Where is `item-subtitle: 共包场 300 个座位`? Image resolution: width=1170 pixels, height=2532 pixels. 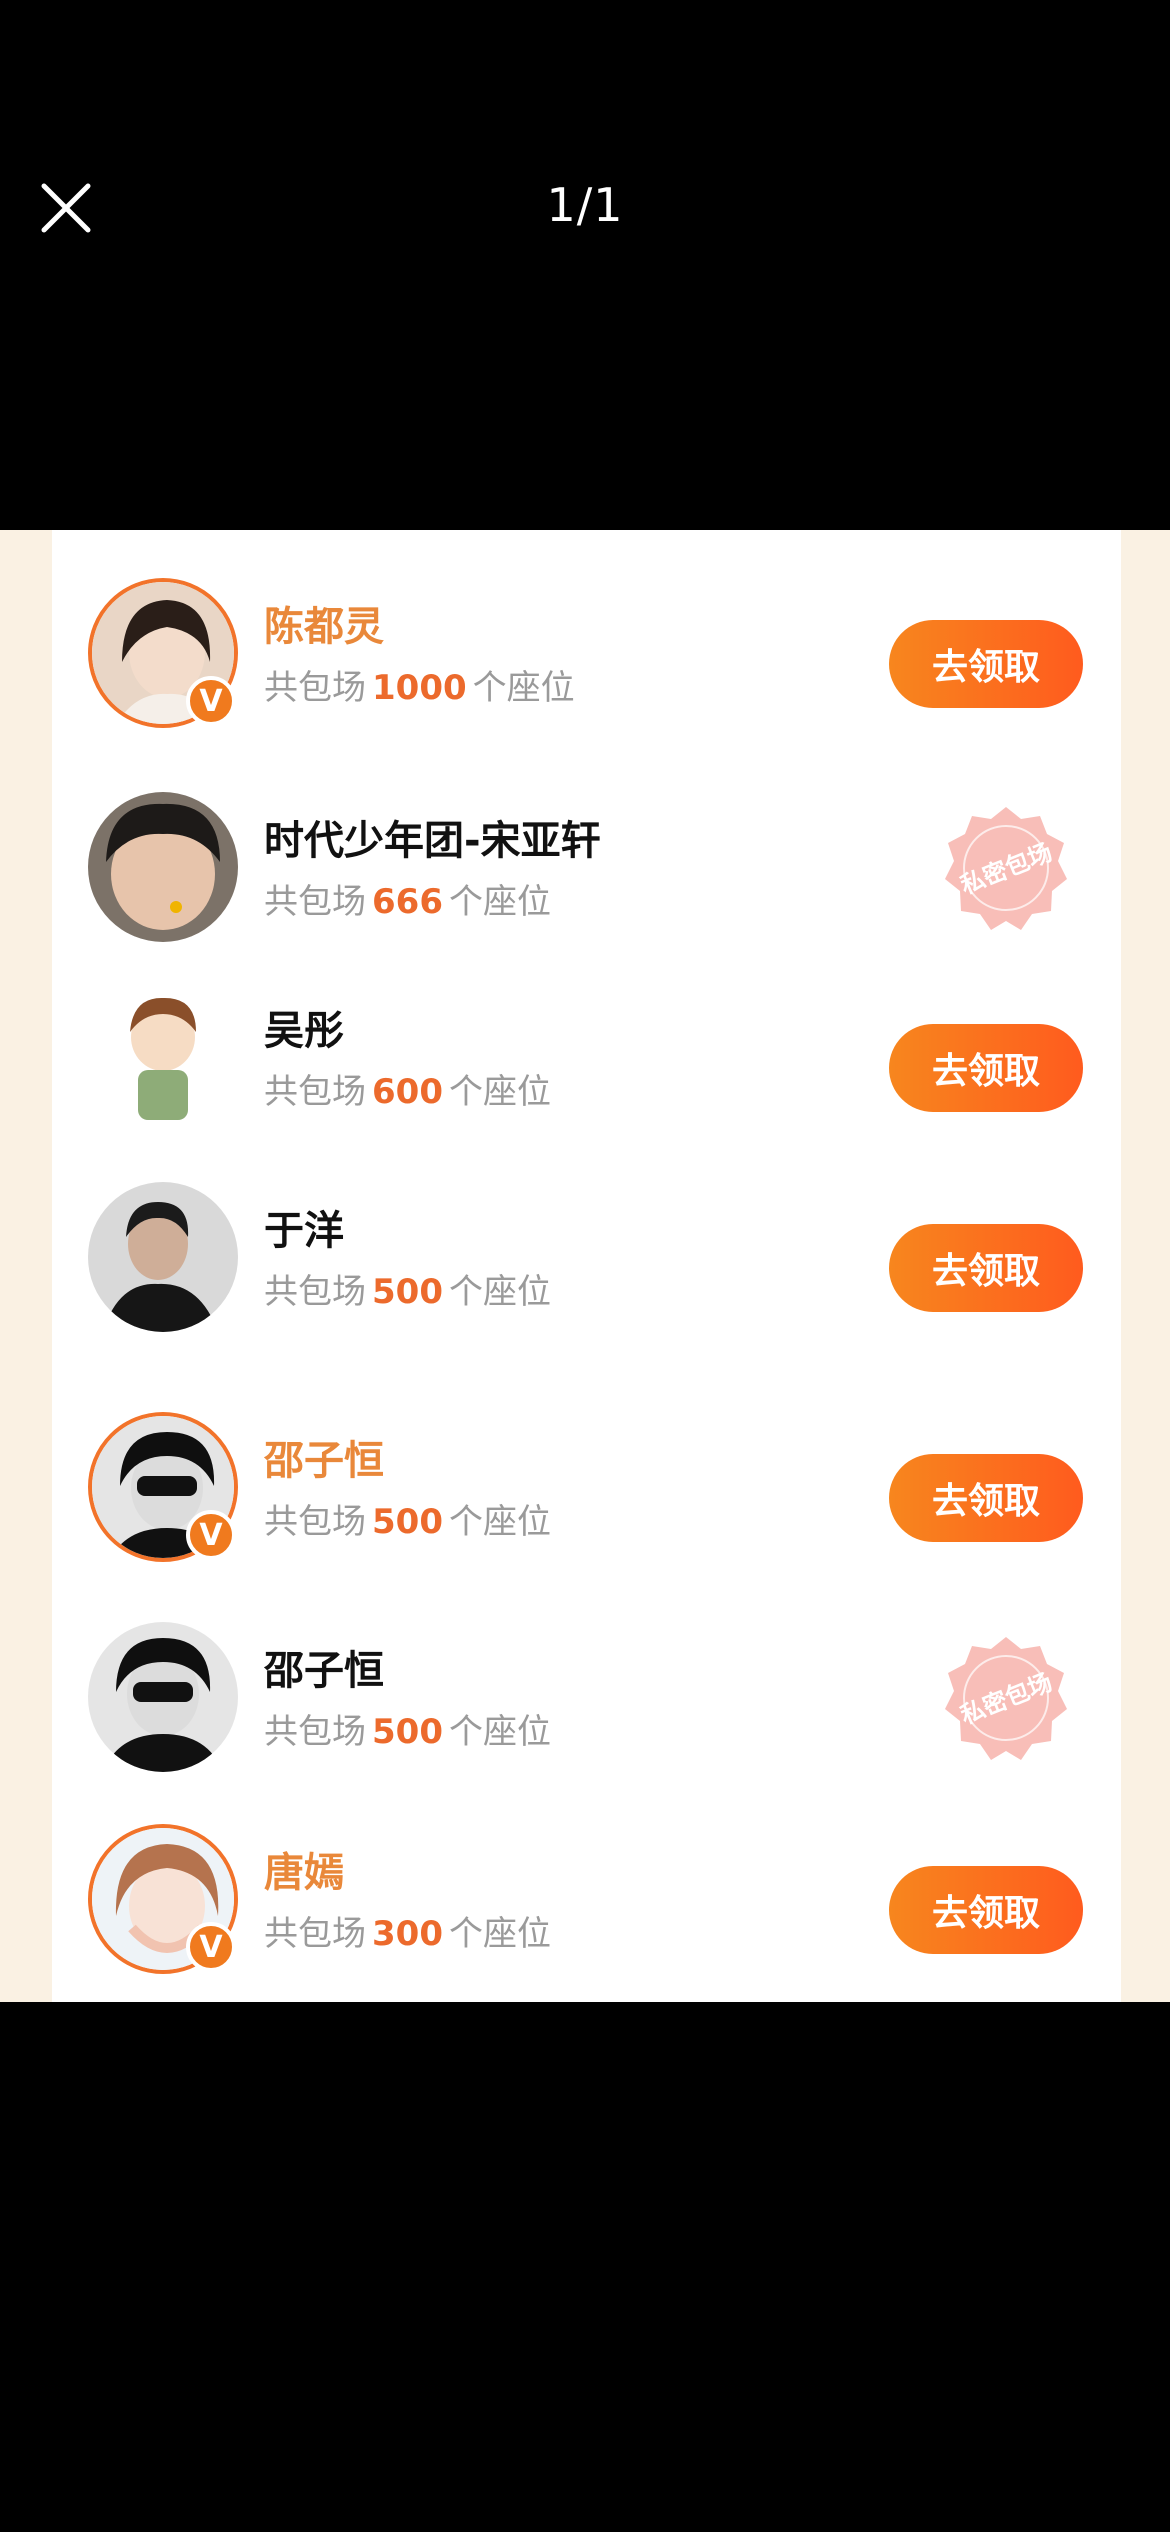
item-subtitle: 共包场 300 个座位 is located at coordinates (407, 1934).